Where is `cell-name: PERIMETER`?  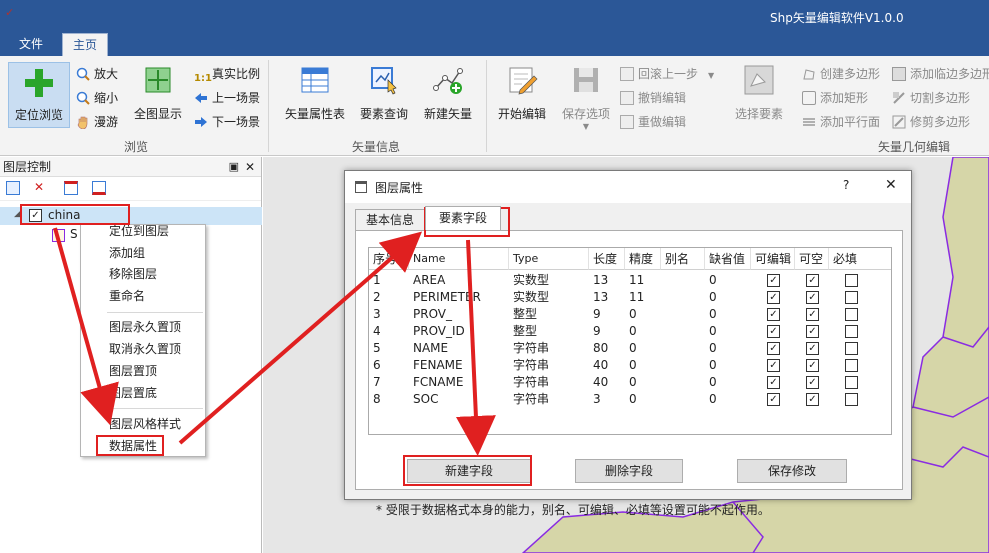
cell-name: PERIMETER is located at coordinates (445, 297).